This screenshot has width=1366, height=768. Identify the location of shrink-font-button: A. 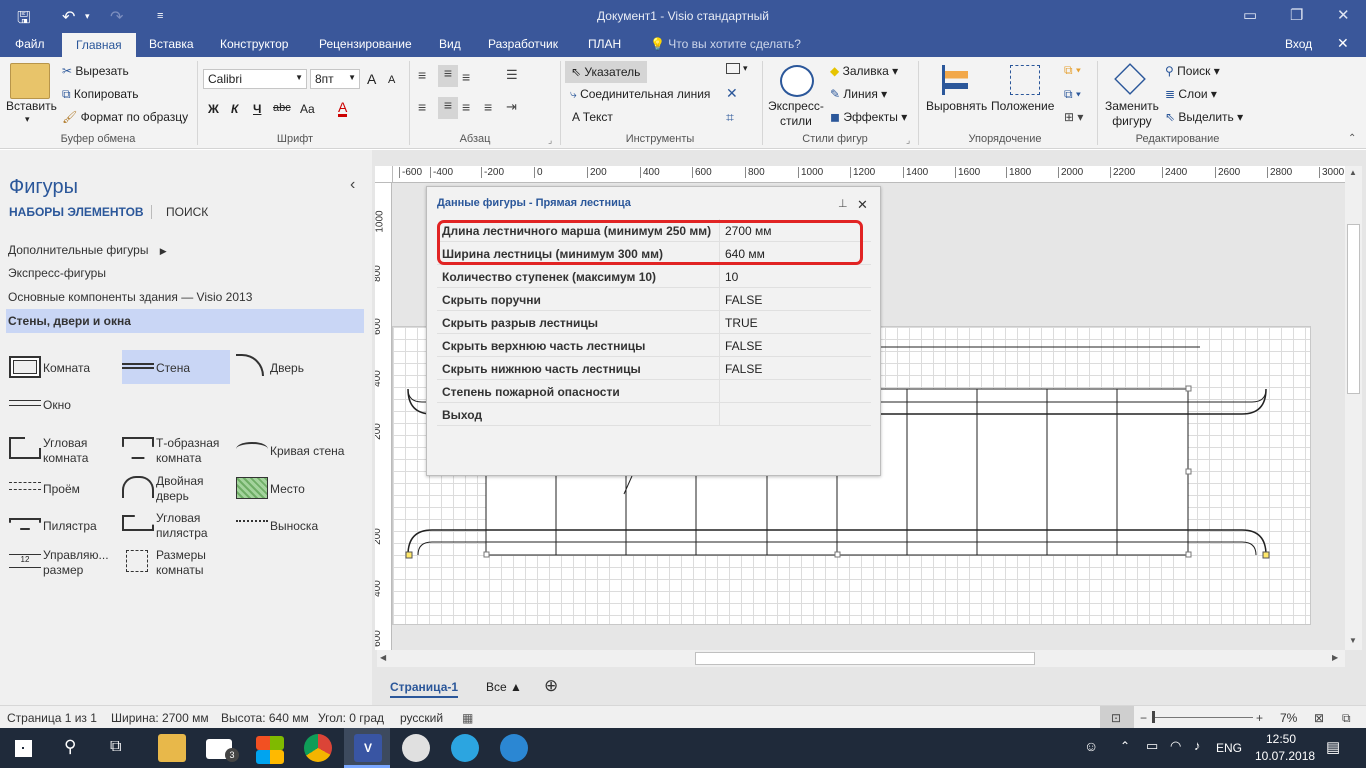
(391, 80).